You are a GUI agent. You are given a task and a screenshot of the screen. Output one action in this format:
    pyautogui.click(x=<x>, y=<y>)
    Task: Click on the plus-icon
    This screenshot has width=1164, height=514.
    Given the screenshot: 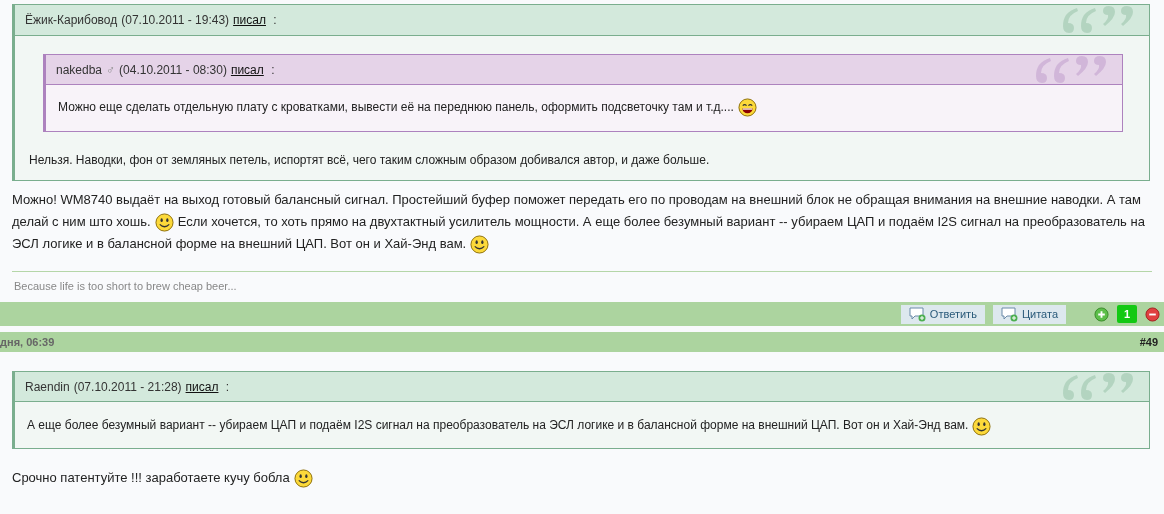 What is the action you would take?
    pyautogui.click(x=1101, y=314)
    